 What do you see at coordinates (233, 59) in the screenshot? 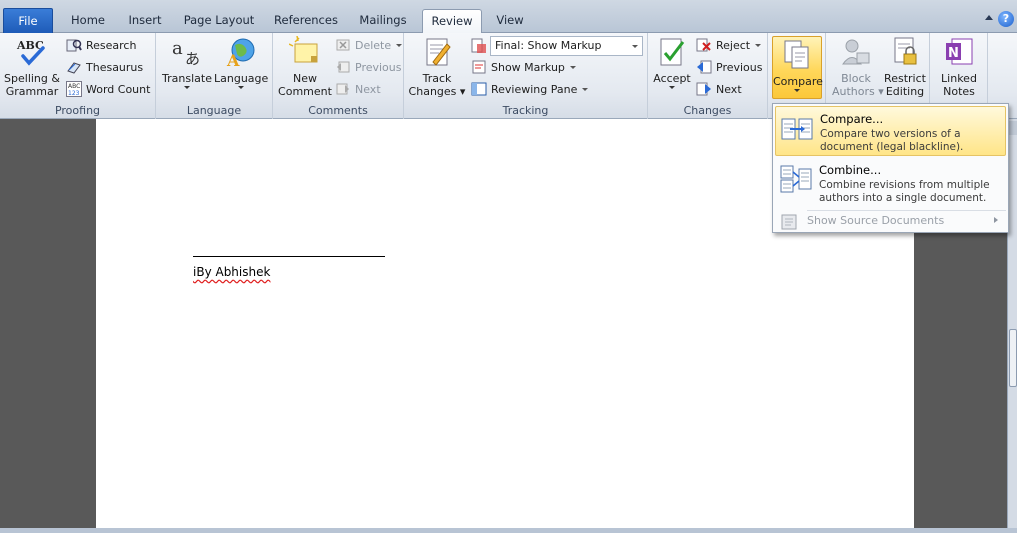
I see `svg-text: A` at bounding box center [233, 59].